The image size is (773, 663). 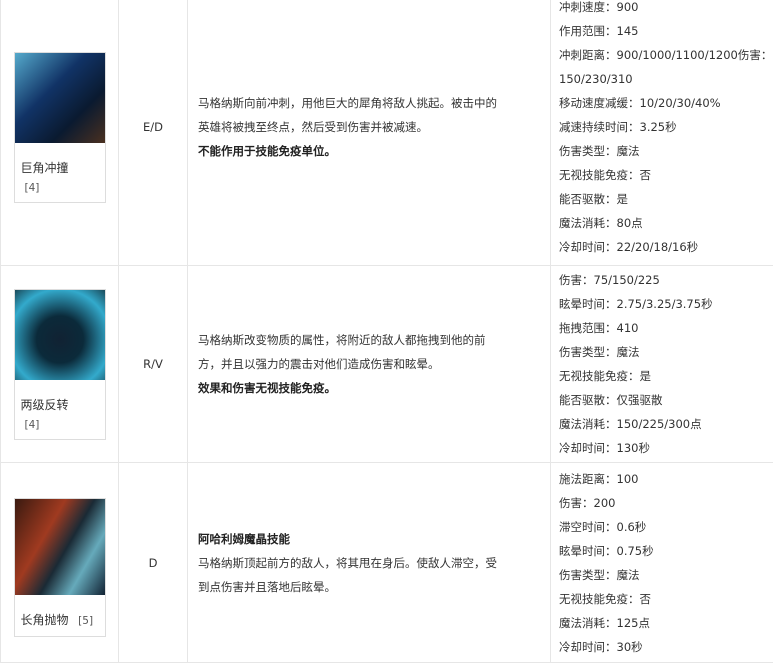 I want to click on stat-line: 魔法消耗：125点, so click(x=666, y=623).